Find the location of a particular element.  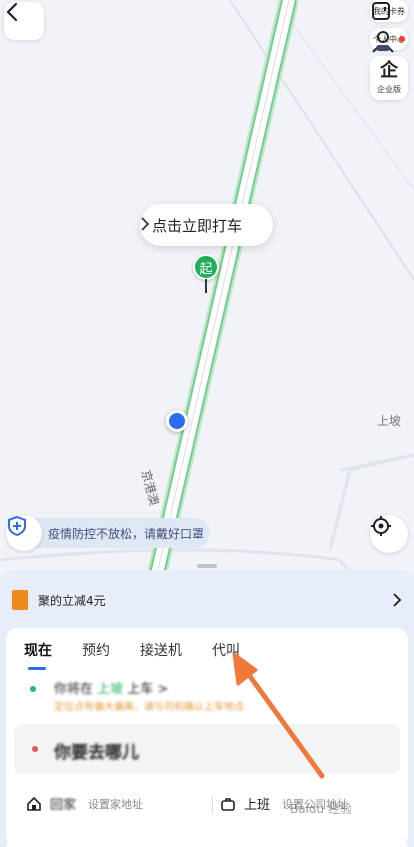

crosshair-icon is located at coordinates (381, 526).